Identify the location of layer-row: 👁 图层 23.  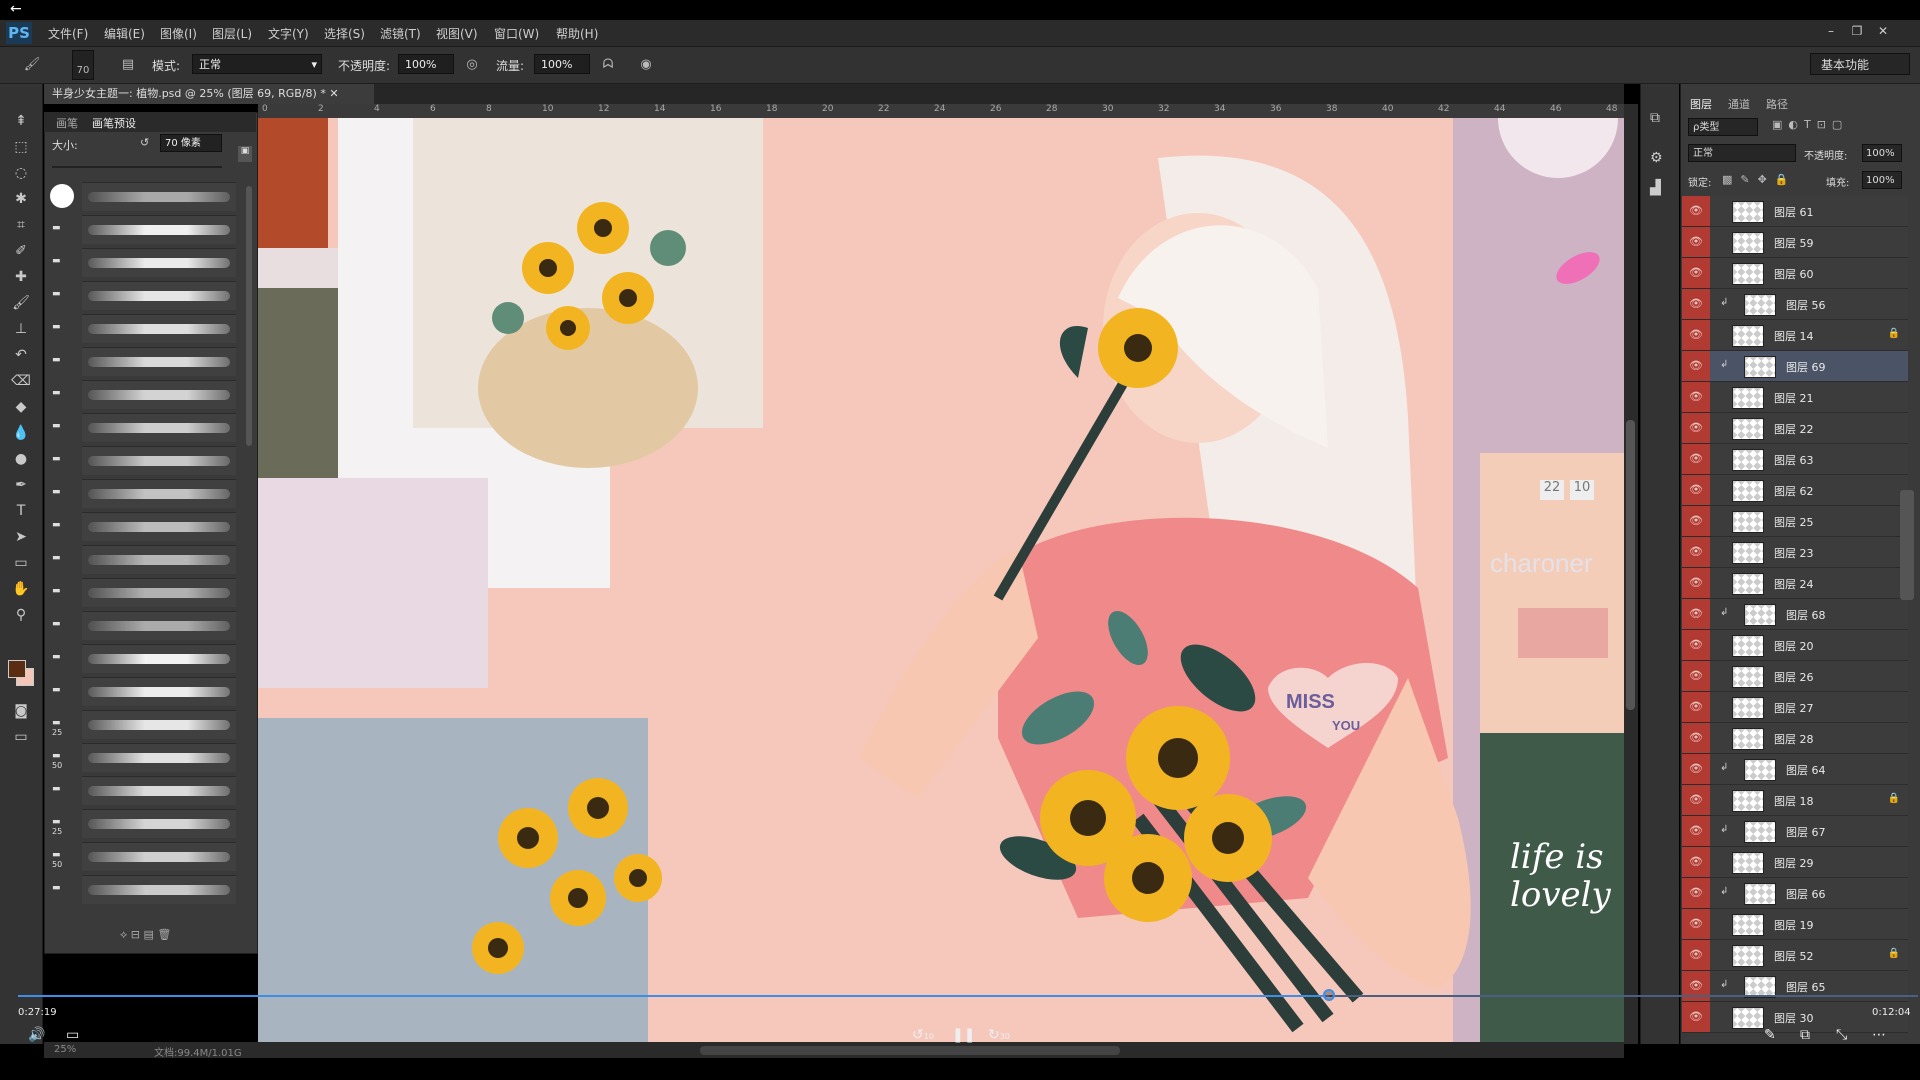
(1795, 552).